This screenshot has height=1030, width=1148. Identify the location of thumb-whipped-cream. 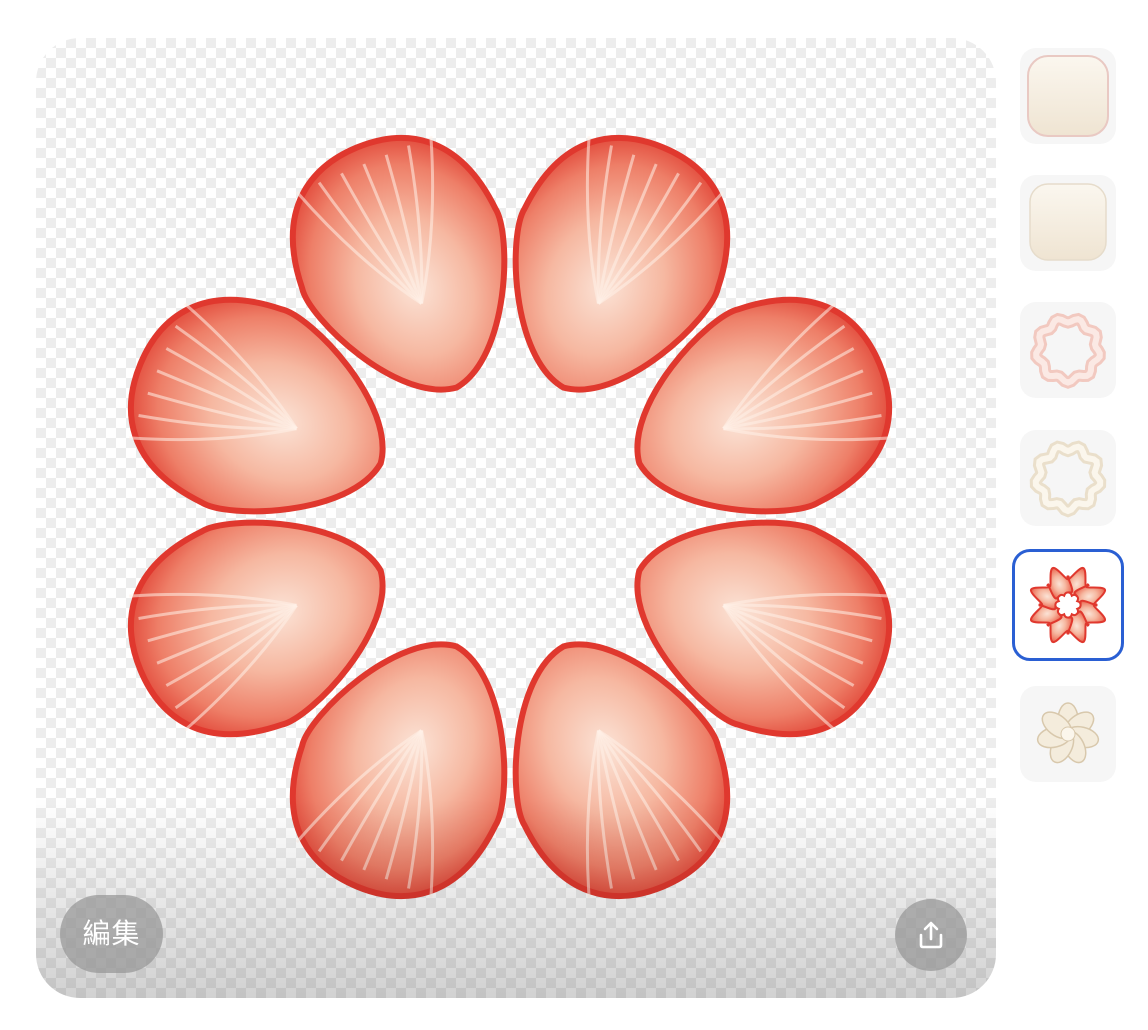
(1068, 734).